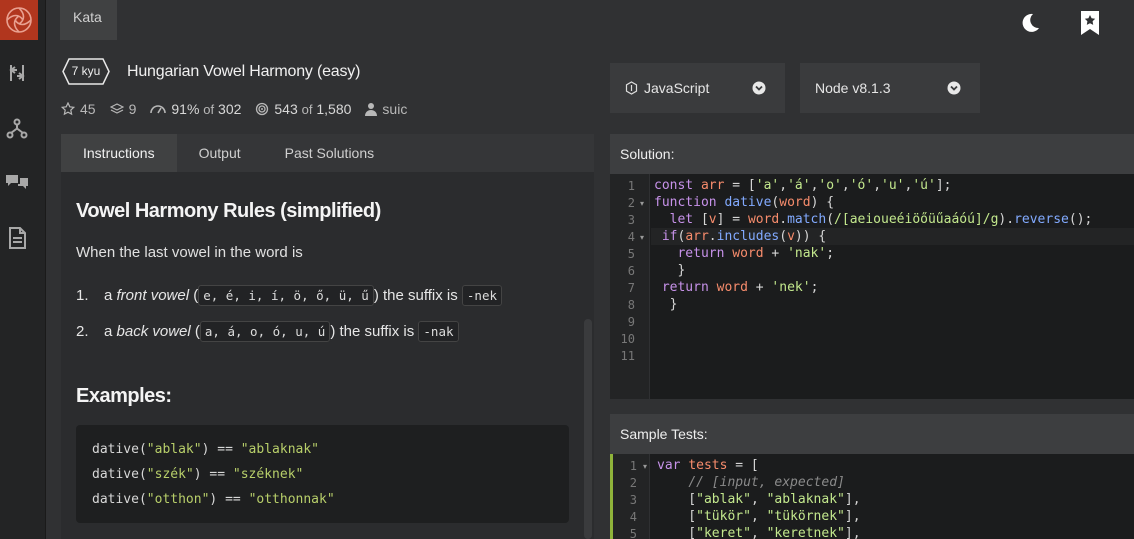  Describe the element at coordinates (68, 109) in the screenshot. I see `star-icon` at that location.